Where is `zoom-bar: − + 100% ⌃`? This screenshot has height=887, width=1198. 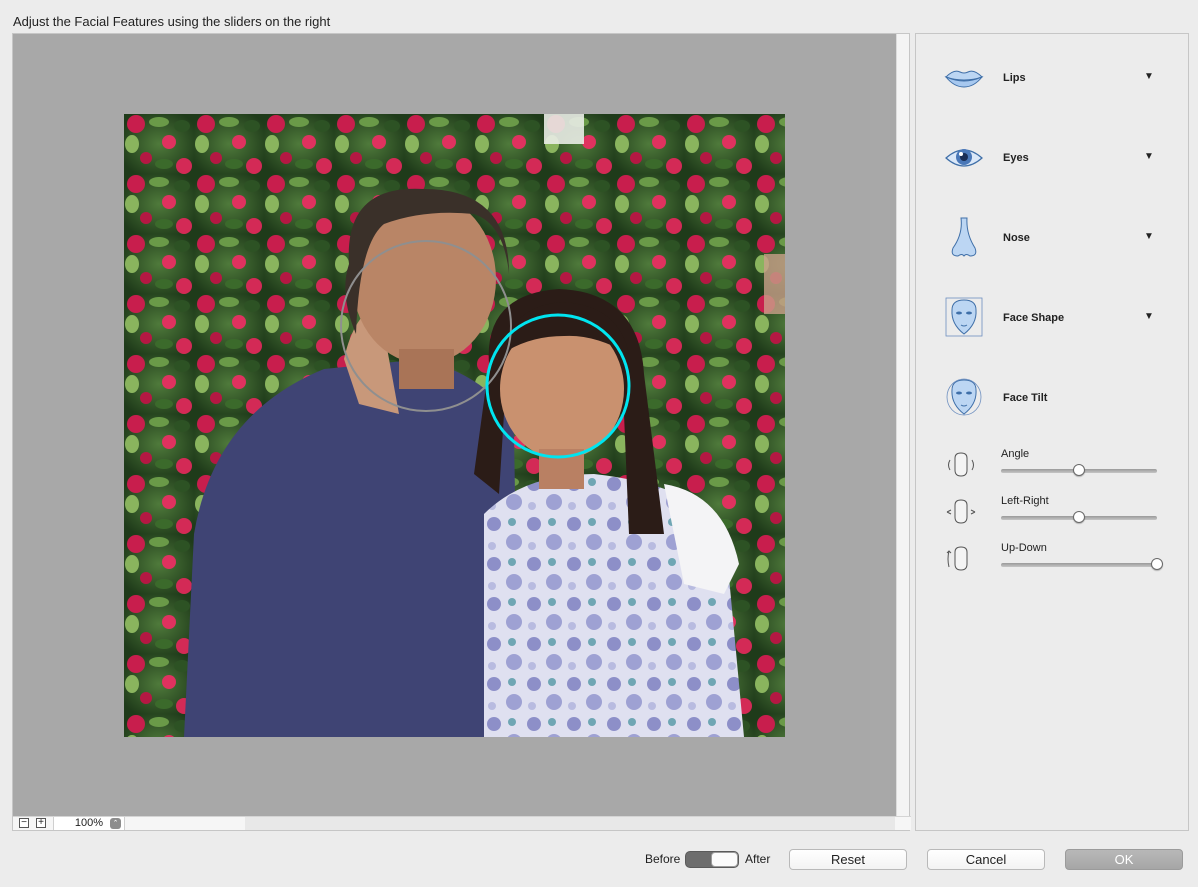
zoom-bar: − + 100% ⌃ is located at coordinates (462, 823).